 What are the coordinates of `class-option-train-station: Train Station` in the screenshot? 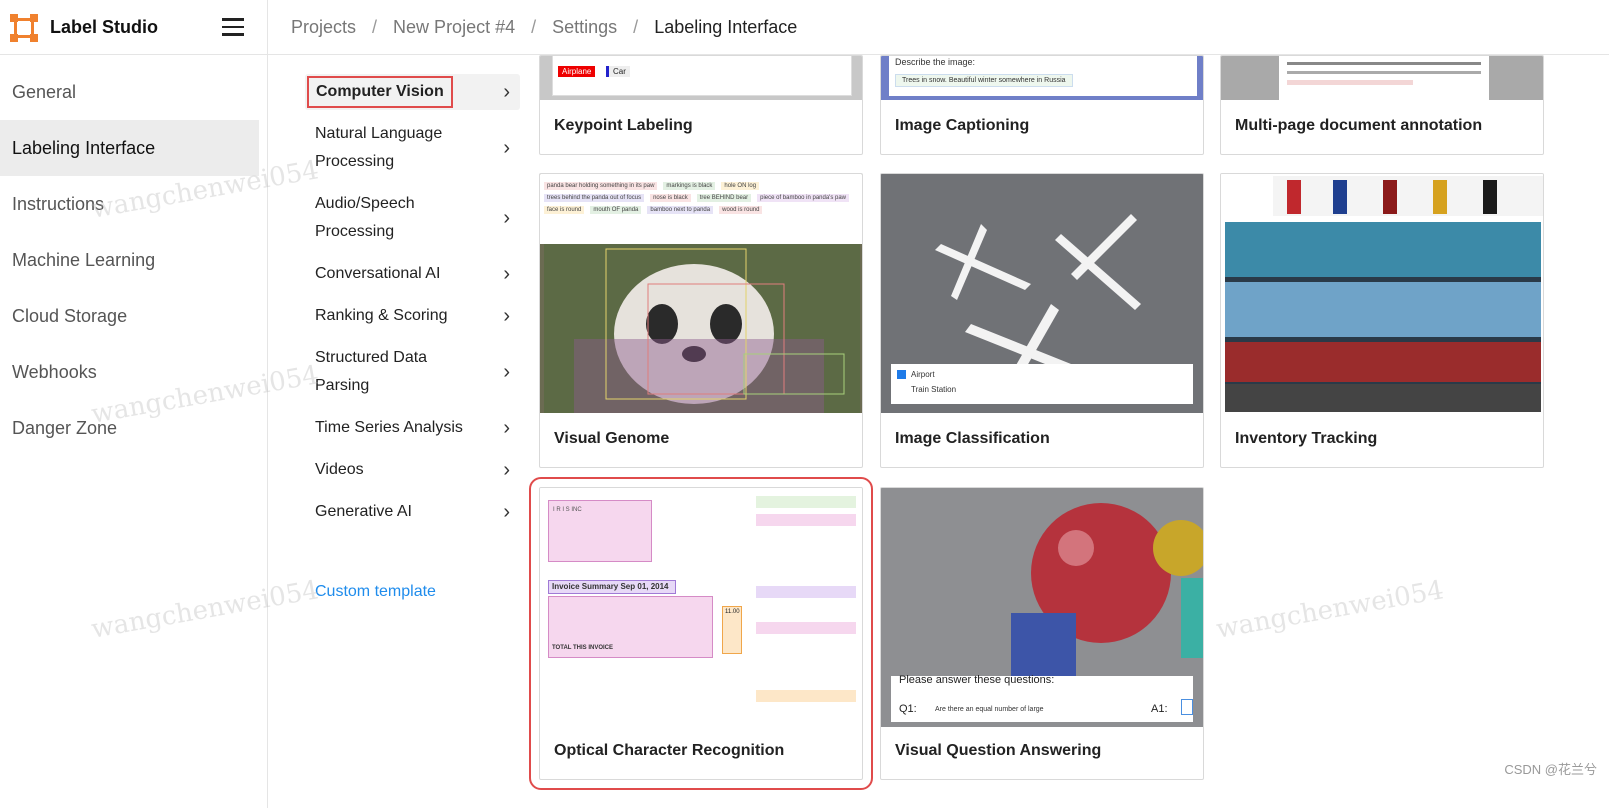 It's located at (926, 389).